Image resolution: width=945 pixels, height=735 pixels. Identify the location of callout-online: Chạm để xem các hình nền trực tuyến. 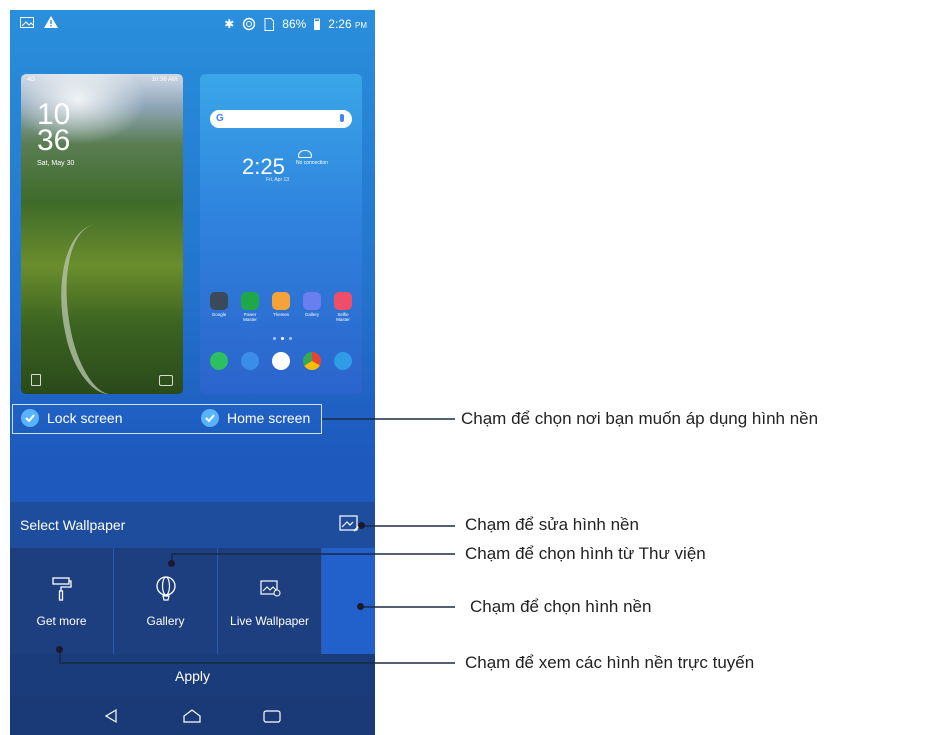
(610, 662).